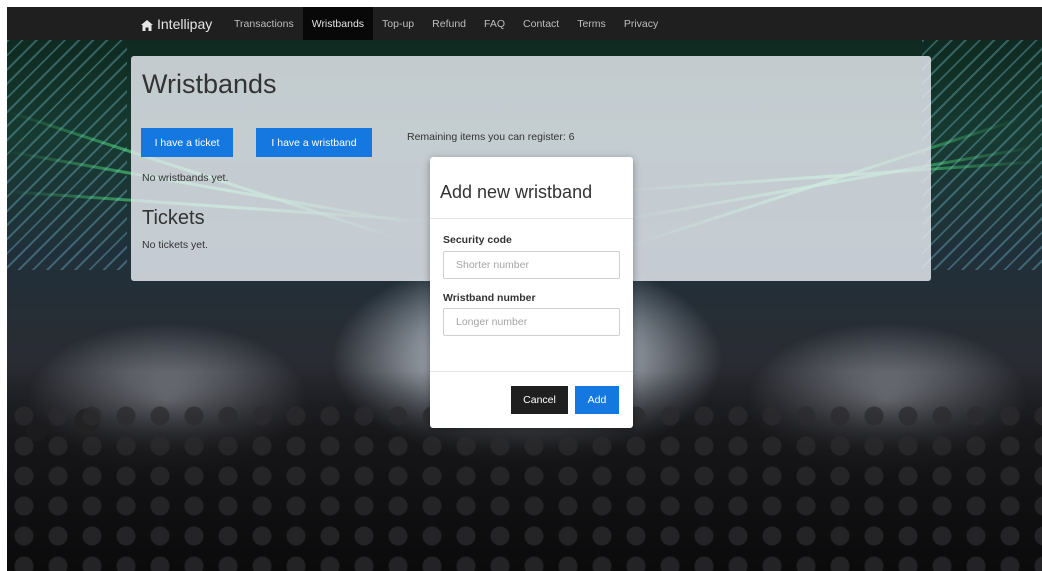  Describe the element at coordinates (185, 178) in the screenshot. I see `no-wristbands-text: No wristbands yet.` at that location.